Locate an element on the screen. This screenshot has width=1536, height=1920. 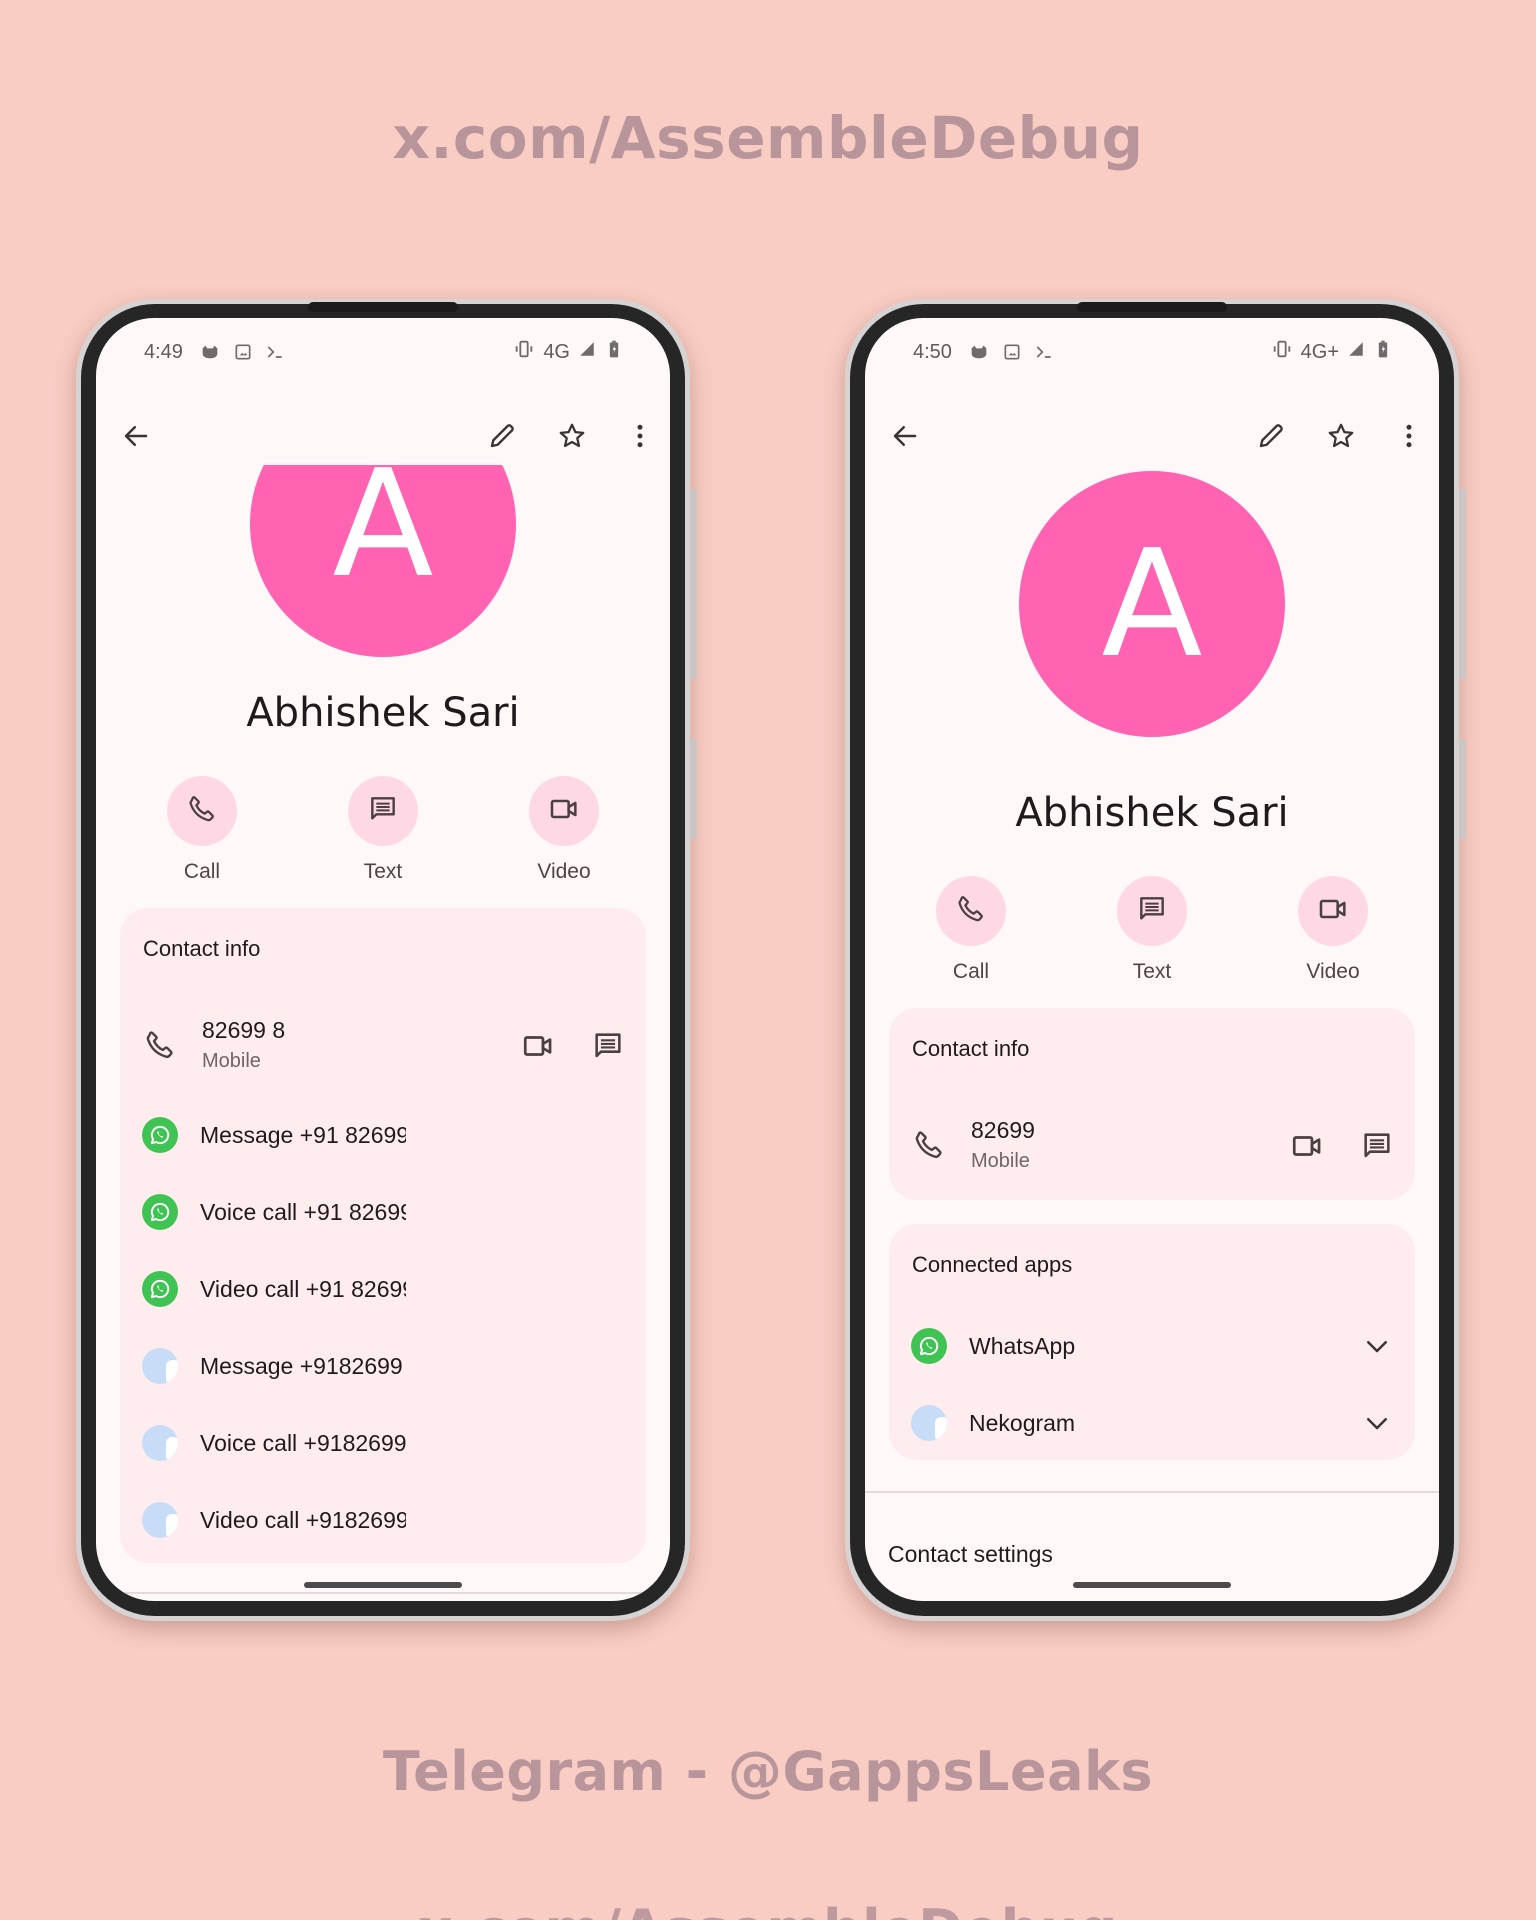
status-time: 4:49 is located at coordinates (163, 351).